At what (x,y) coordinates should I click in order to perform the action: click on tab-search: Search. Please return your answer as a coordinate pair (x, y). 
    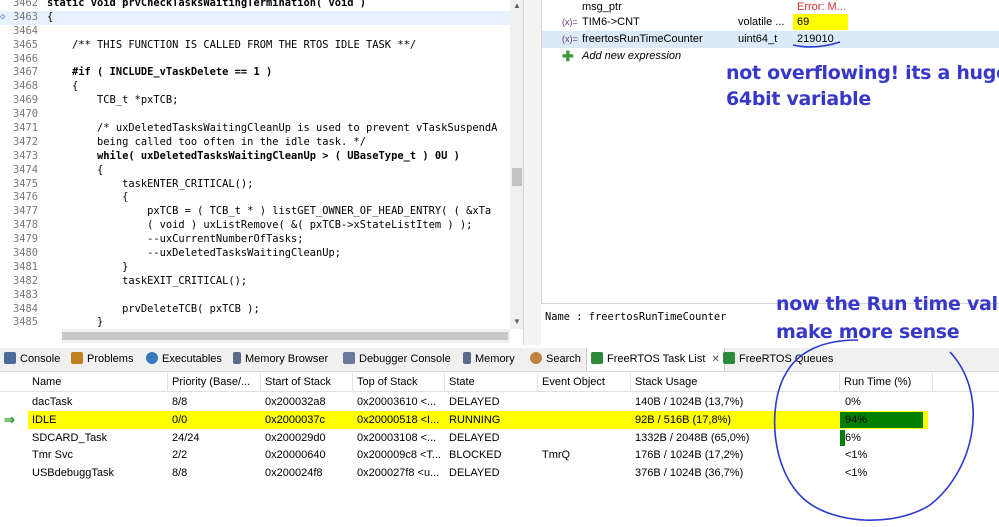
    Looking at the image, I should click on (555, 359).